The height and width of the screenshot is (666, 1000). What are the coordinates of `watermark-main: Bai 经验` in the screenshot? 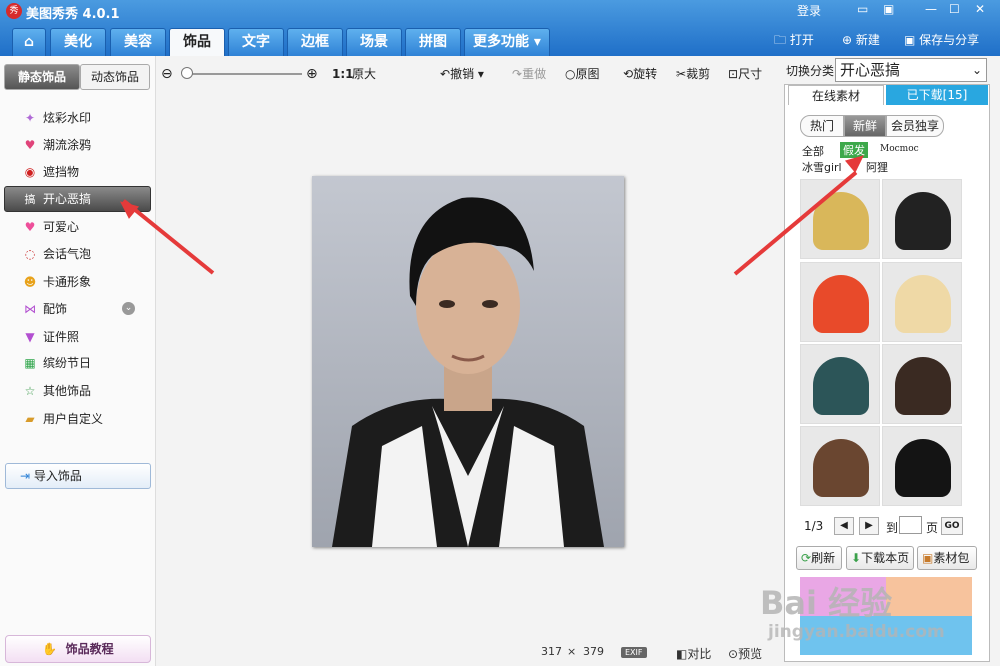 It's located at (826, 603).